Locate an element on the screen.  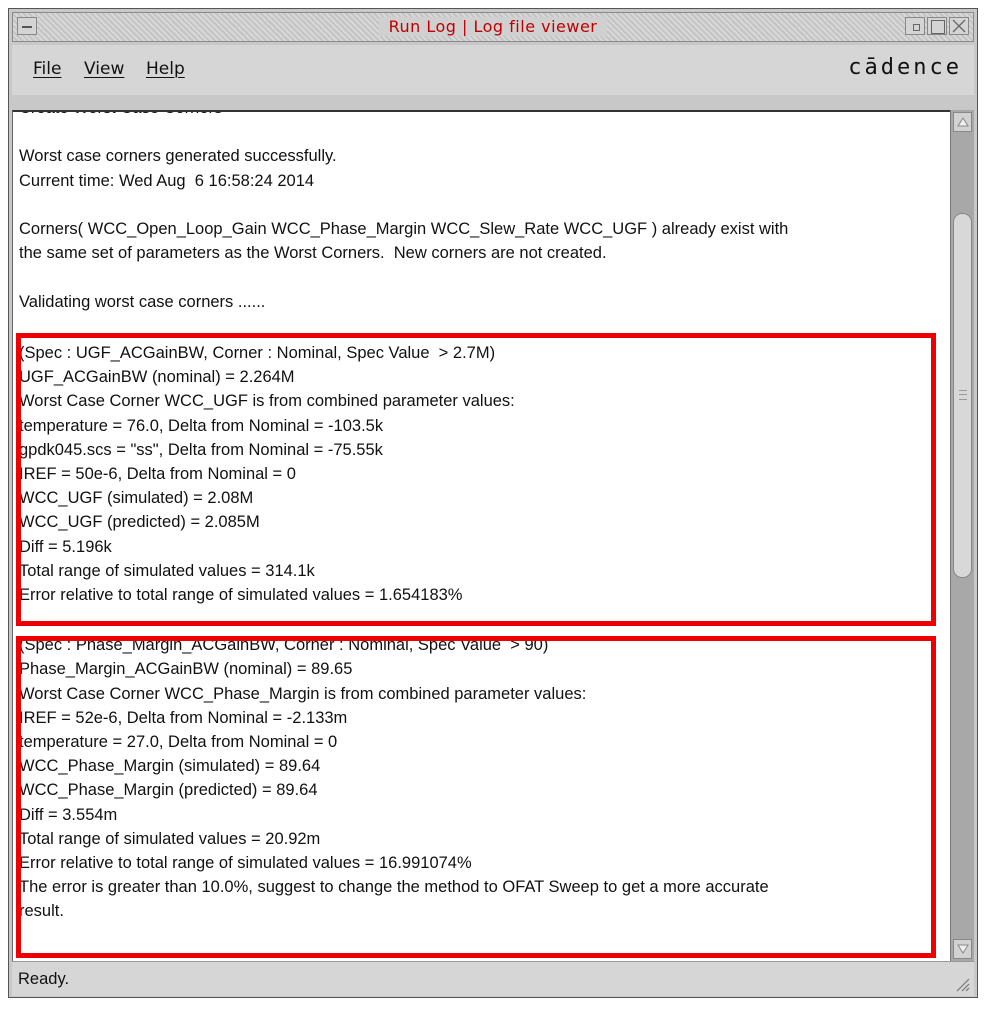
vertical-scrollbar is located at coordinates (962, 535).